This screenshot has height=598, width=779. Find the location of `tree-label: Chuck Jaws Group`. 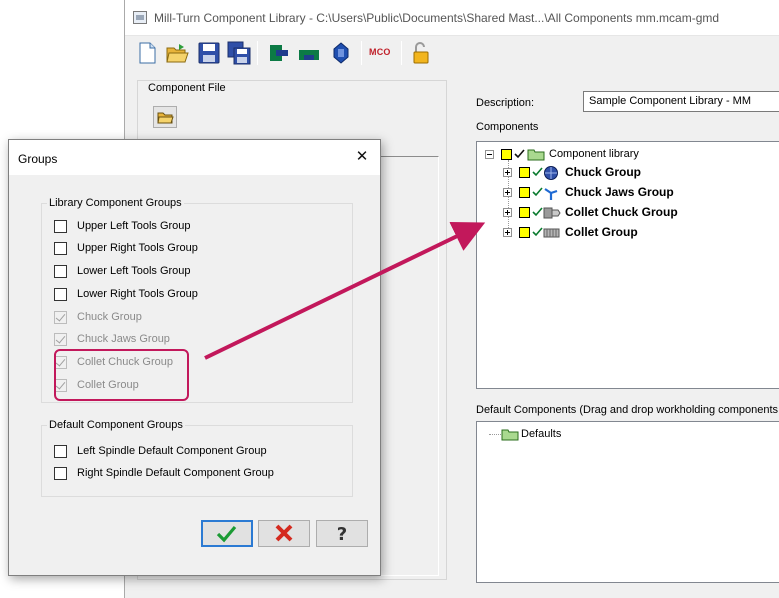

tree-label: Chuck Jaws Group is located at coordinates (619, 192).